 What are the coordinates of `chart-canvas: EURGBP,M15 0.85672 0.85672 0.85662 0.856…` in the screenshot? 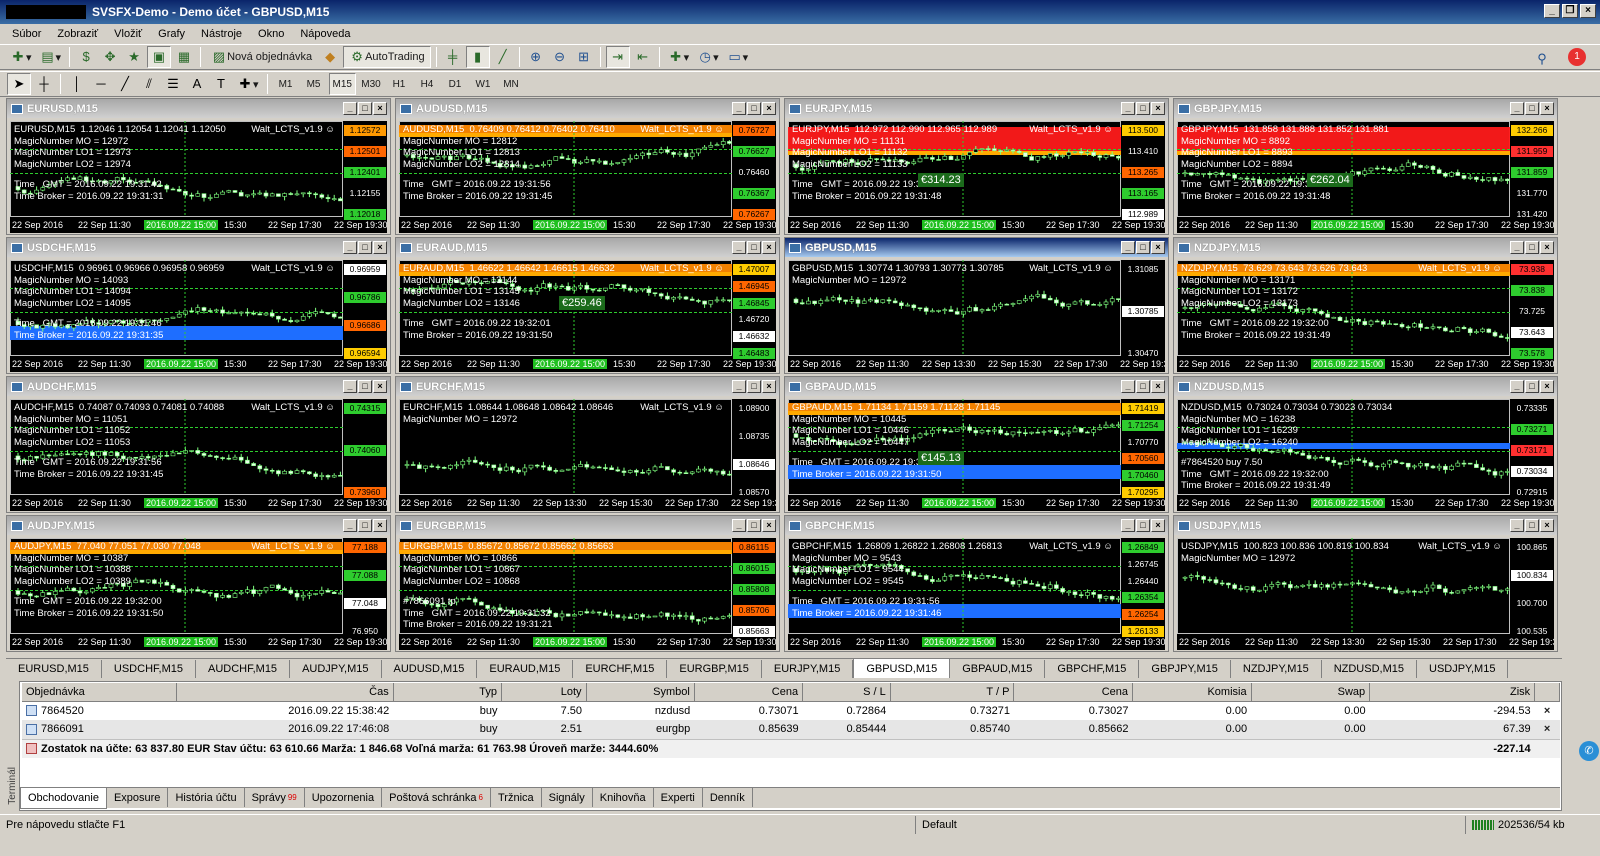 It's located at (587, 594).